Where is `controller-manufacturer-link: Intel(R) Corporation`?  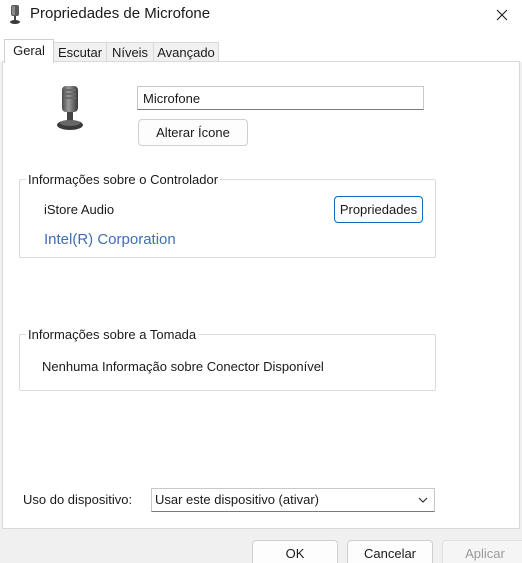
controller-manufacturer-link: Intel(R) Corporation is located at coordinates (110, 239).